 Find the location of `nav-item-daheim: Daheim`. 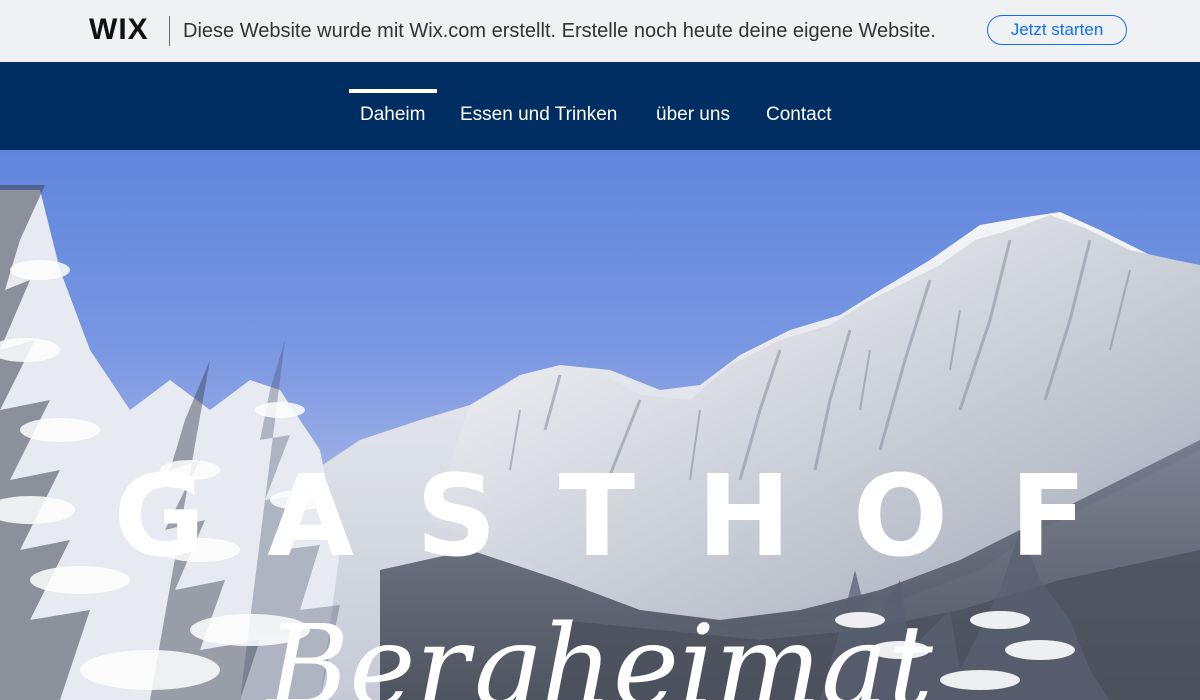

nav-item-daheim: Daheim is located at coordinates (392, 115).